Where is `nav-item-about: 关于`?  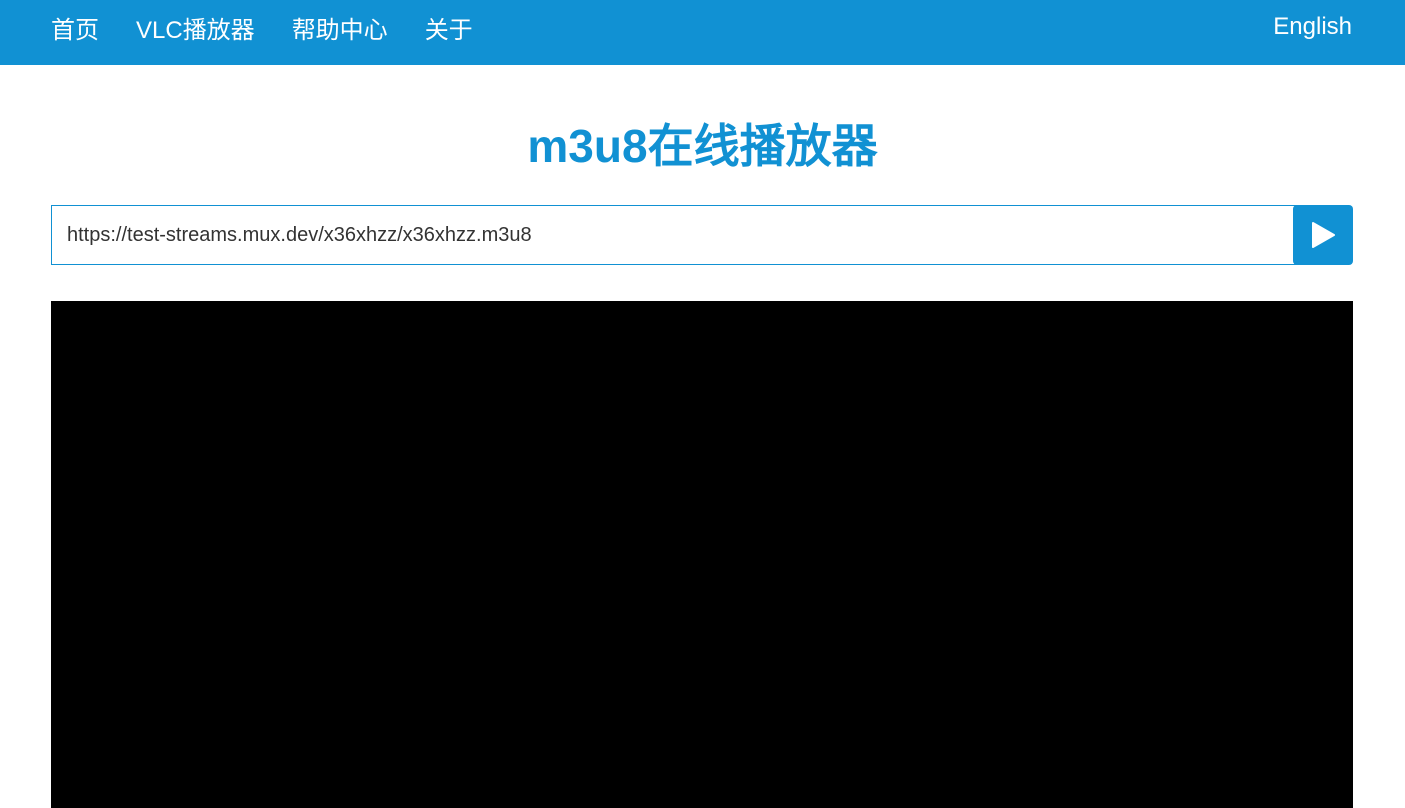 nav-item-about: 关于 is located at coordinates (449, 27).